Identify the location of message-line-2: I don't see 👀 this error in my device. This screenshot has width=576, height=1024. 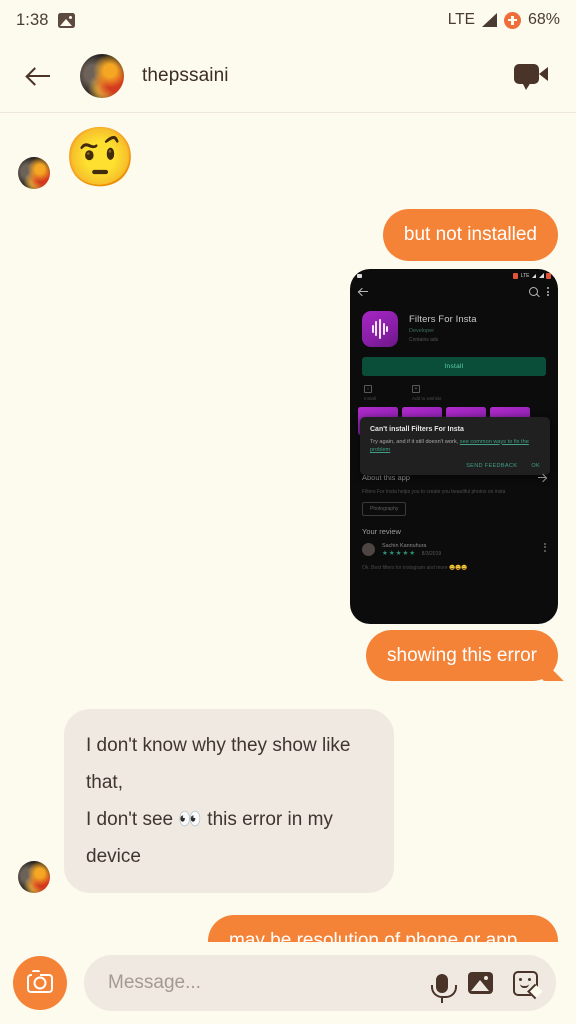
(209, 838).